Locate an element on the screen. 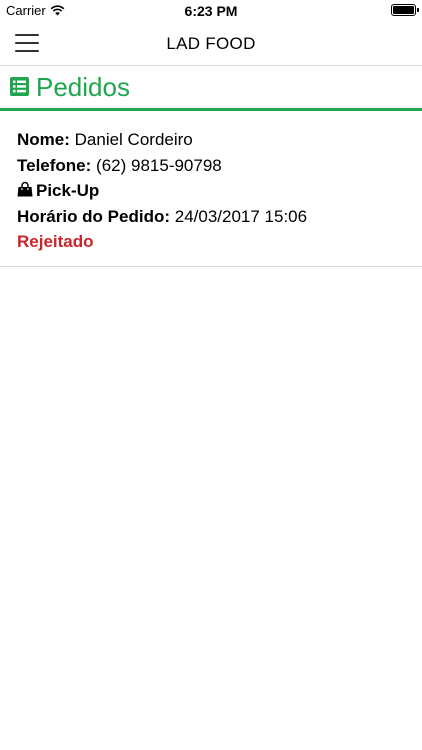 The image size is (422, 750). list-icon is located at coordinates (19, 86).